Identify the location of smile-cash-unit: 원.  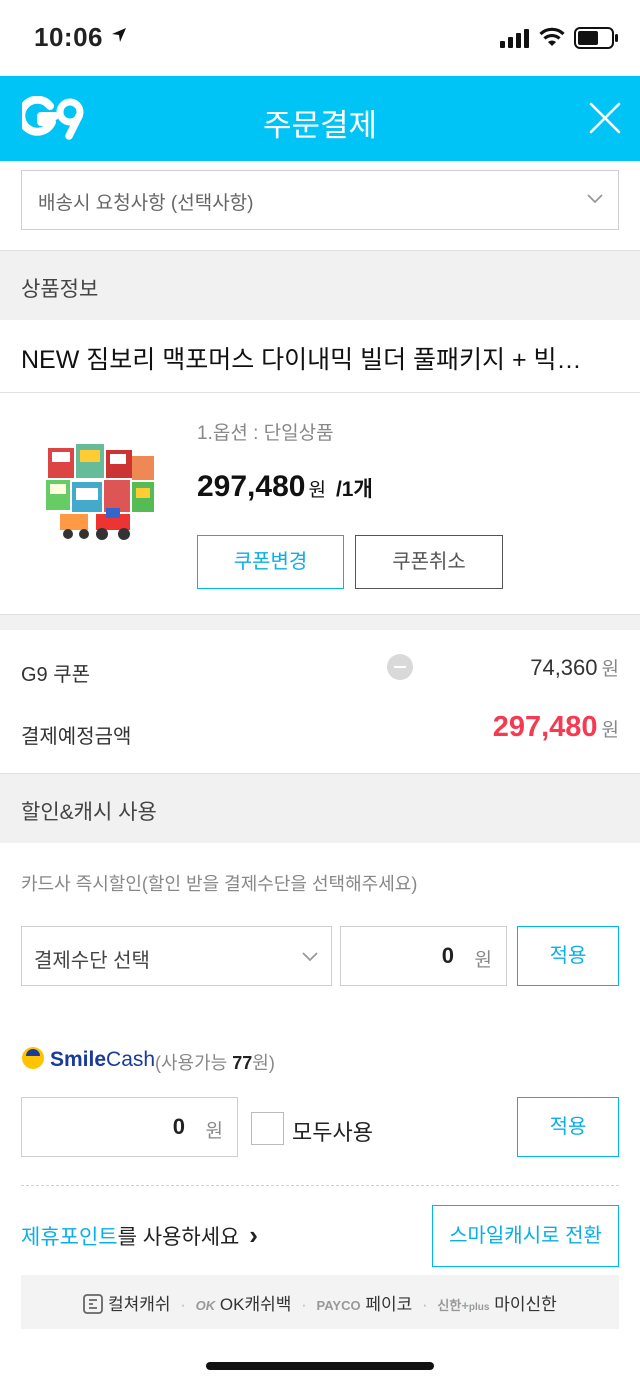
(214, 1131).